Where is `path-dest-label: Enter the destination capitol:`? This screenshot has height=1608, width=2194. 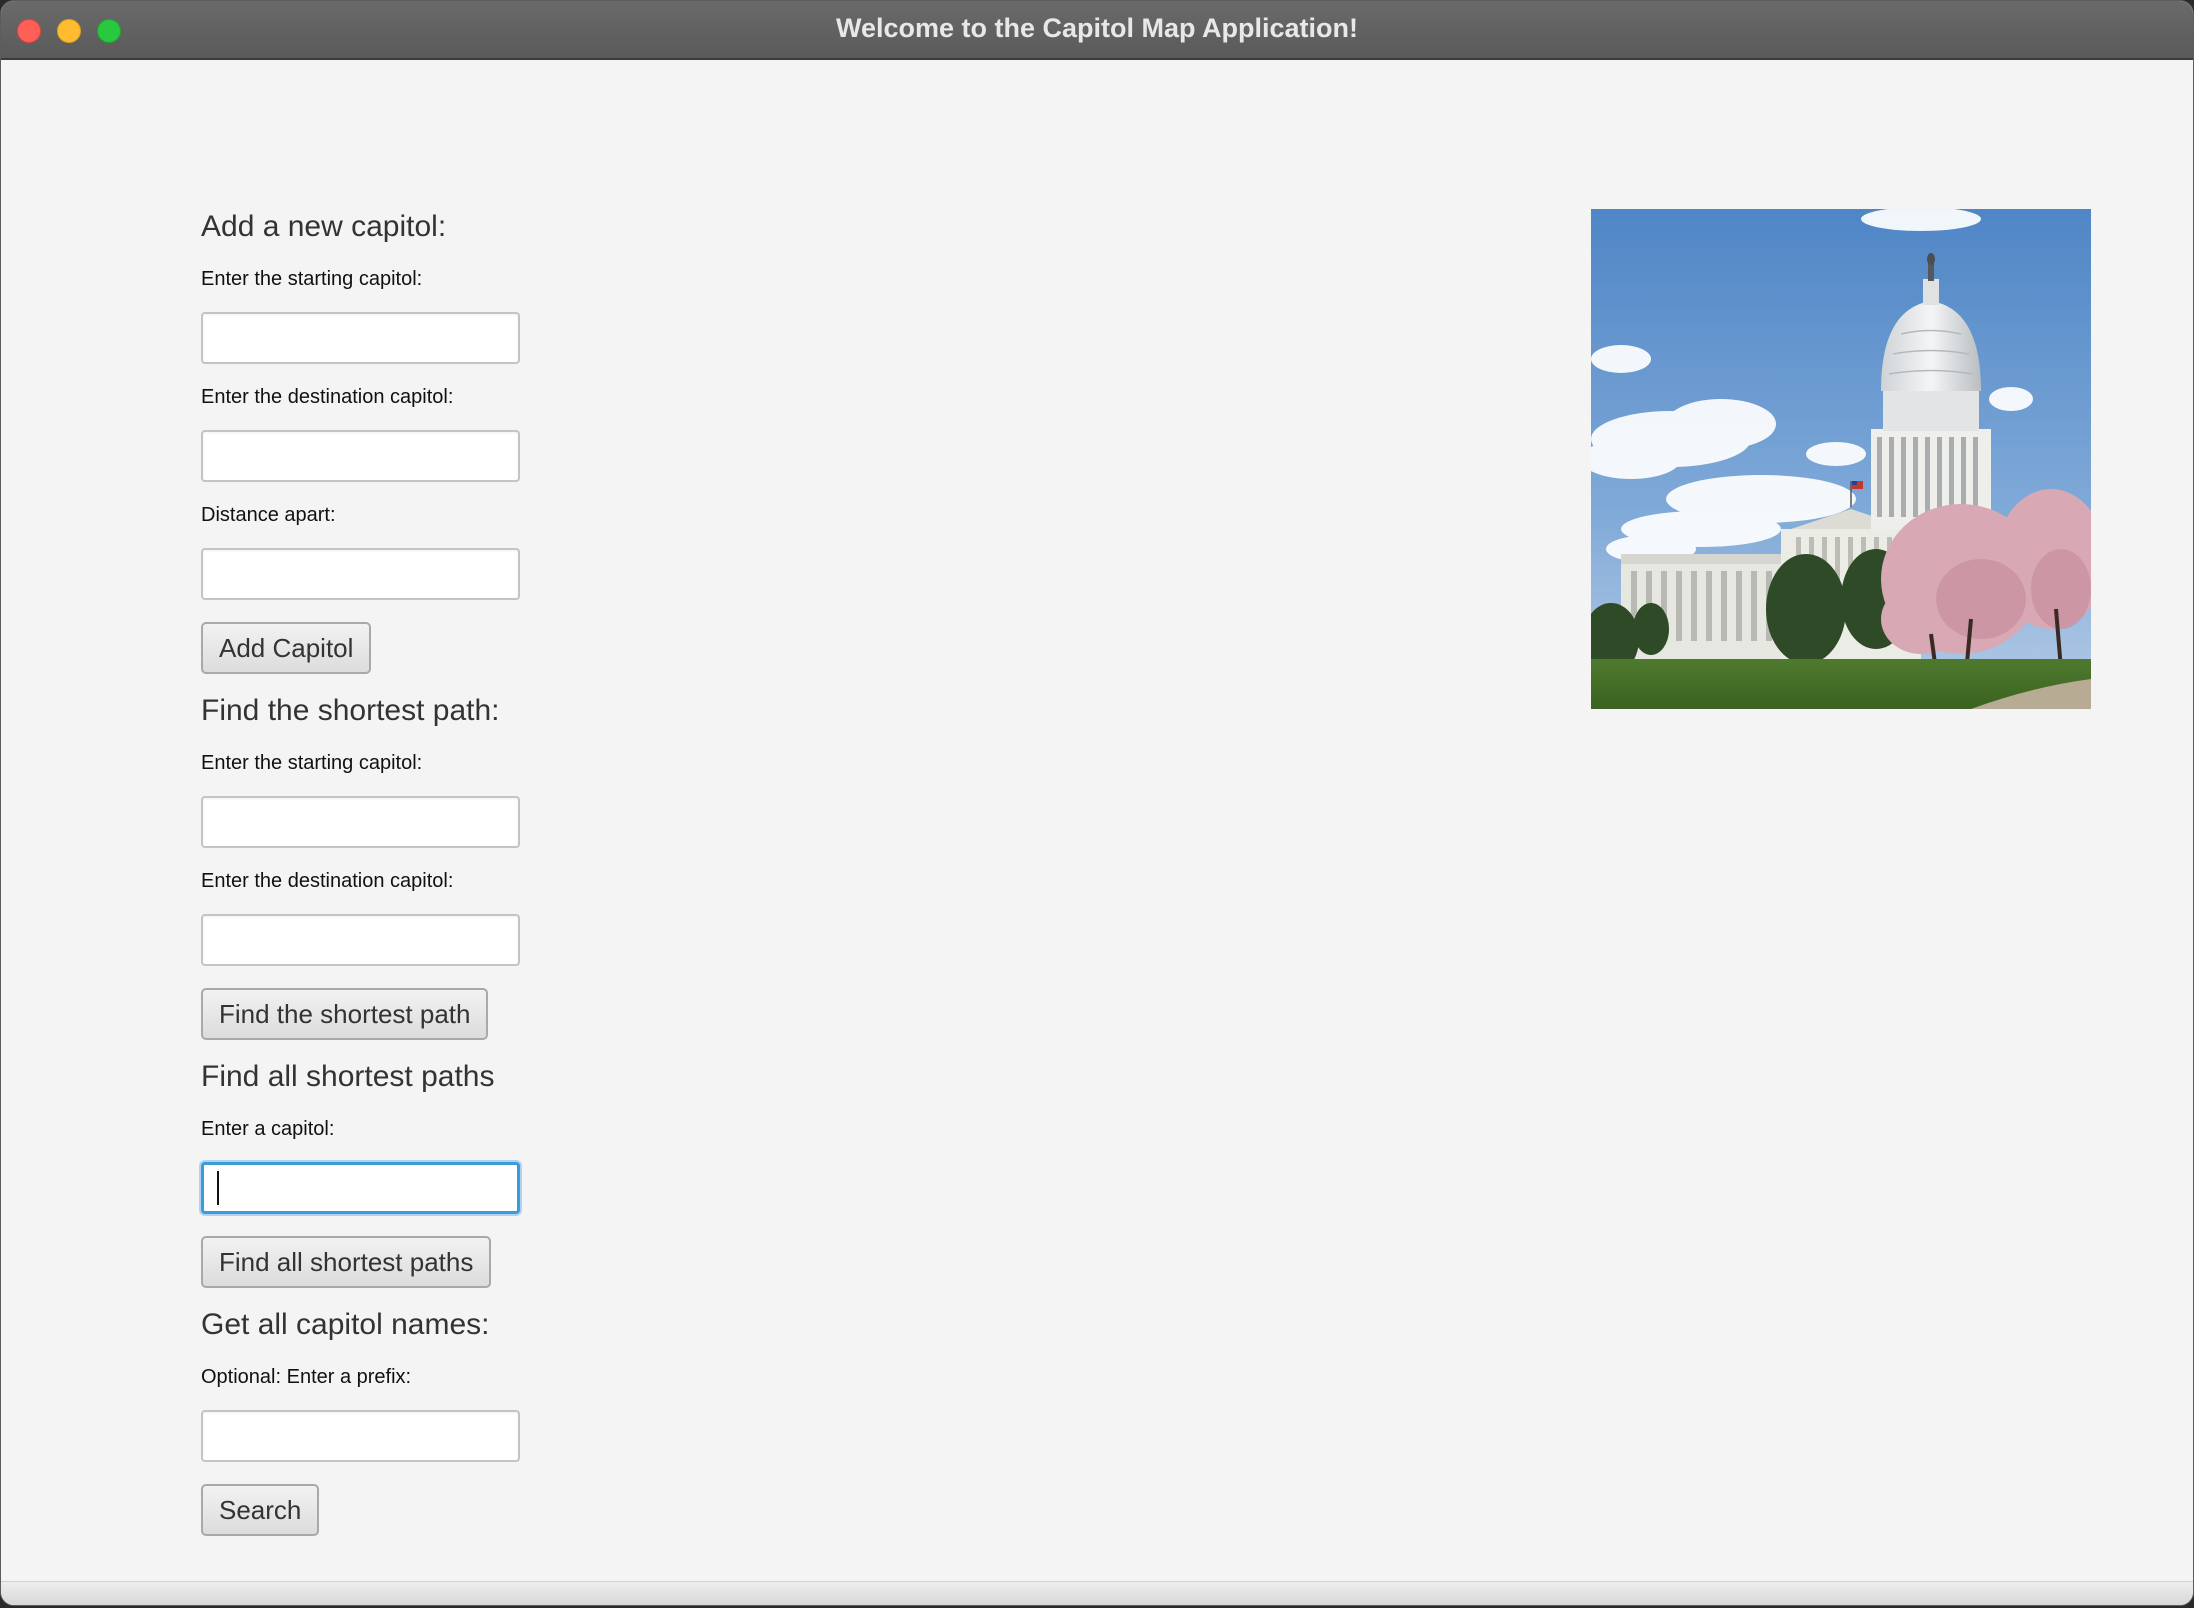 path-dest-label: Enter the destination capitol: is located at coordinates (327, 881).